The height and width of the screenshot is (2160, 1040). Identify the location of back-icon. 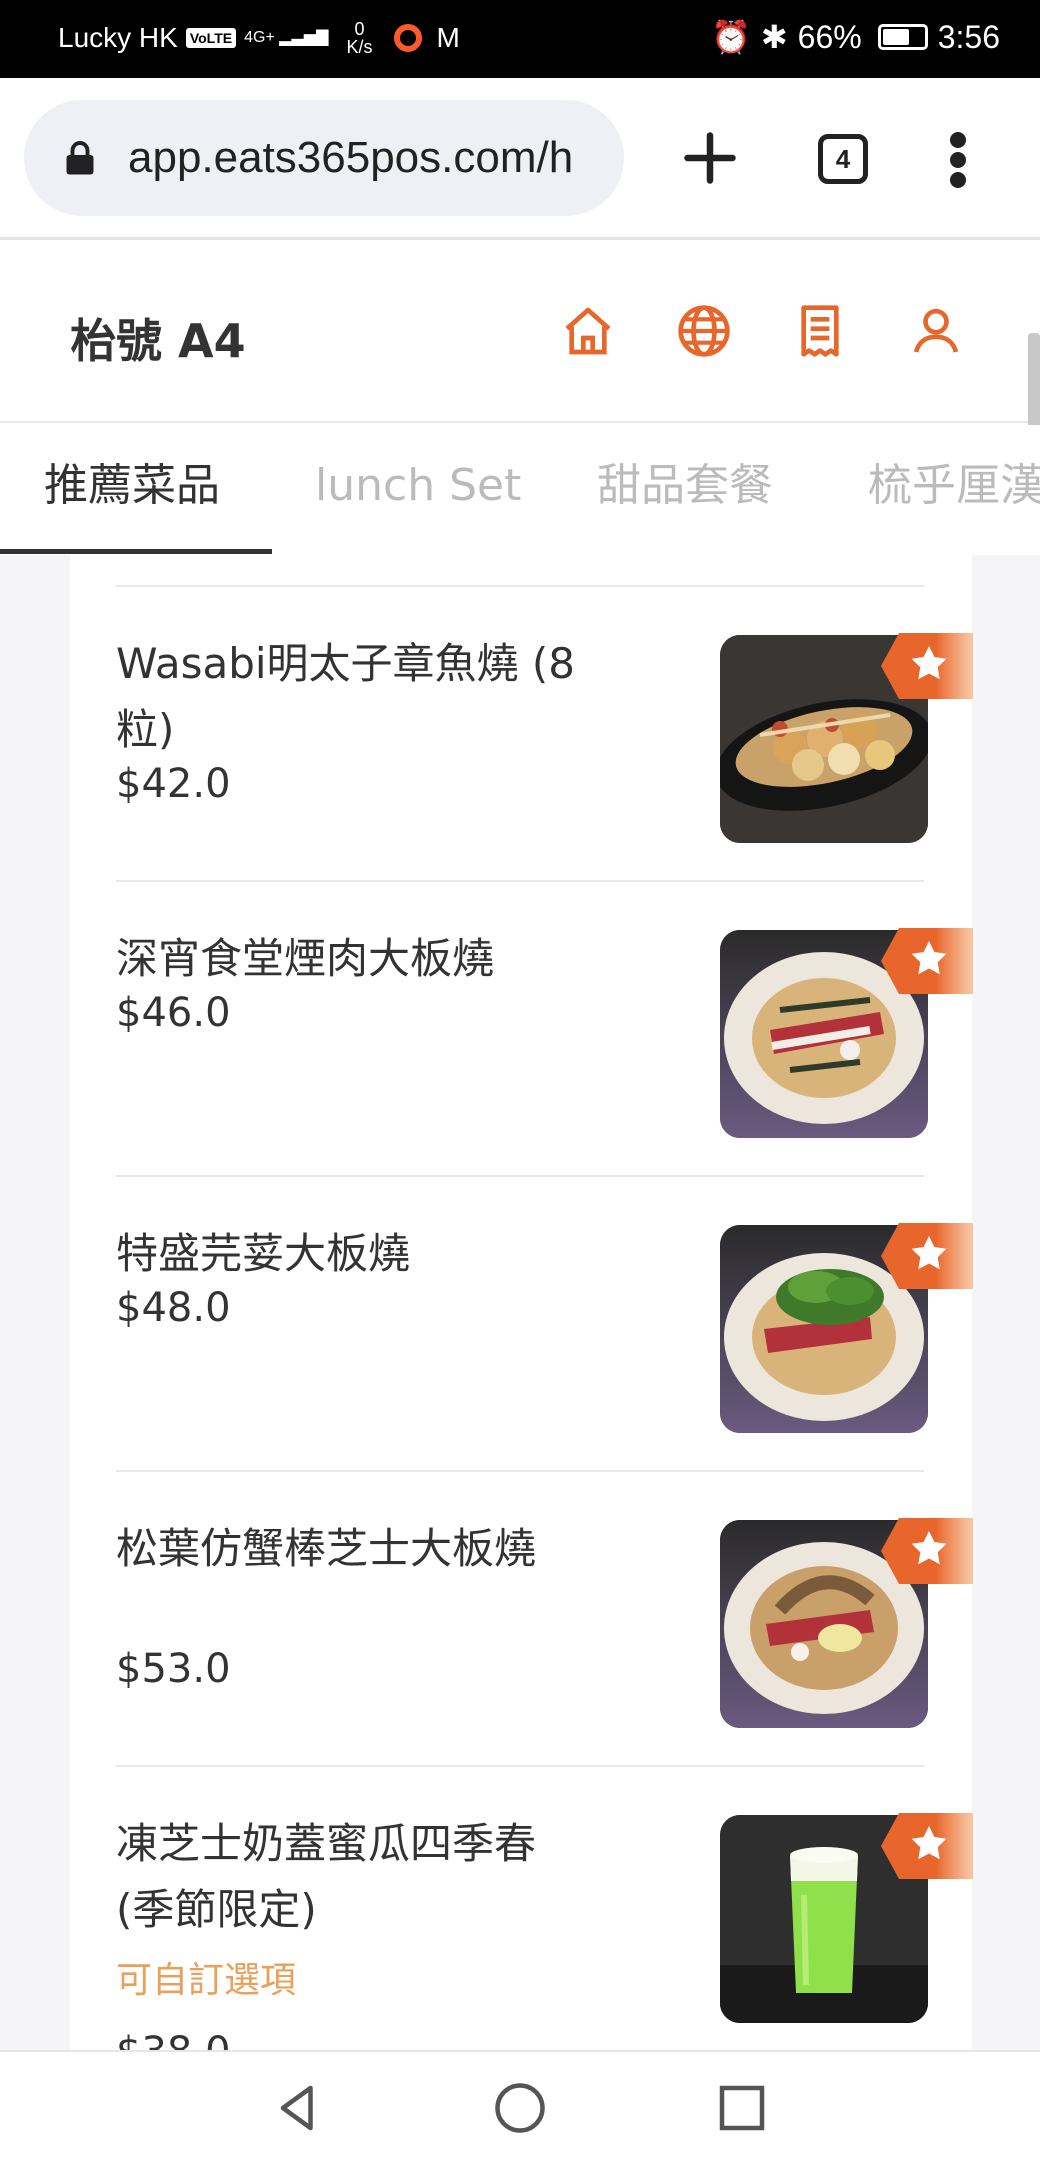
(298, 2108).